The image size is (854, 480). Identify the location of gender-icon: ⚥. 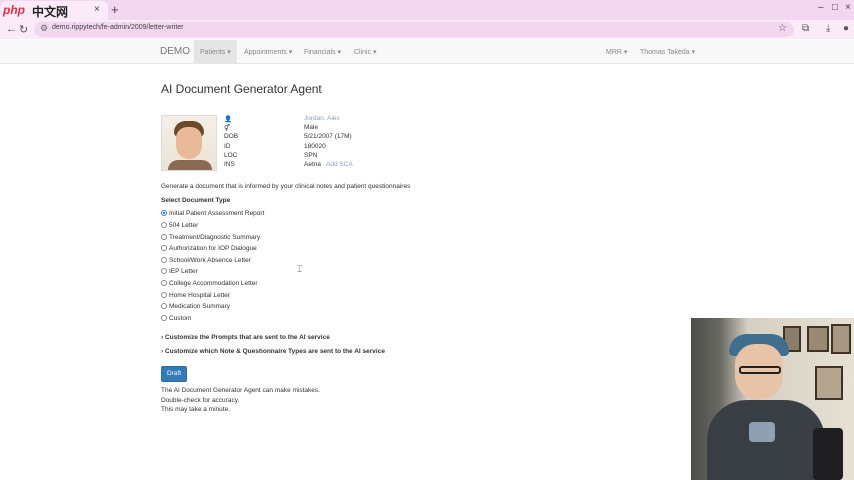
(227, 128).